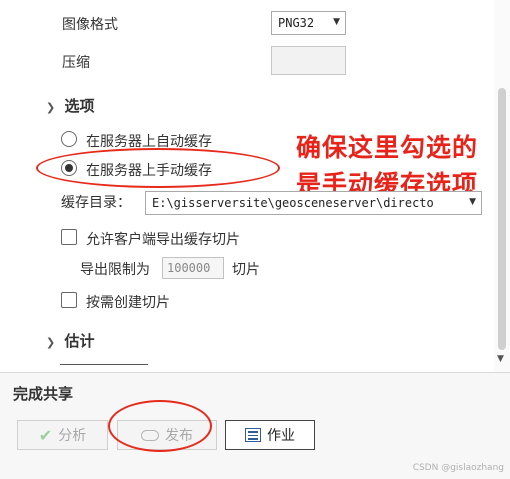 The height and width of the screenshot is (479, 510). What do you see at coordinates (308, 60) in the screenshot?
I see `compression-input` at bounding box center [308, 60].